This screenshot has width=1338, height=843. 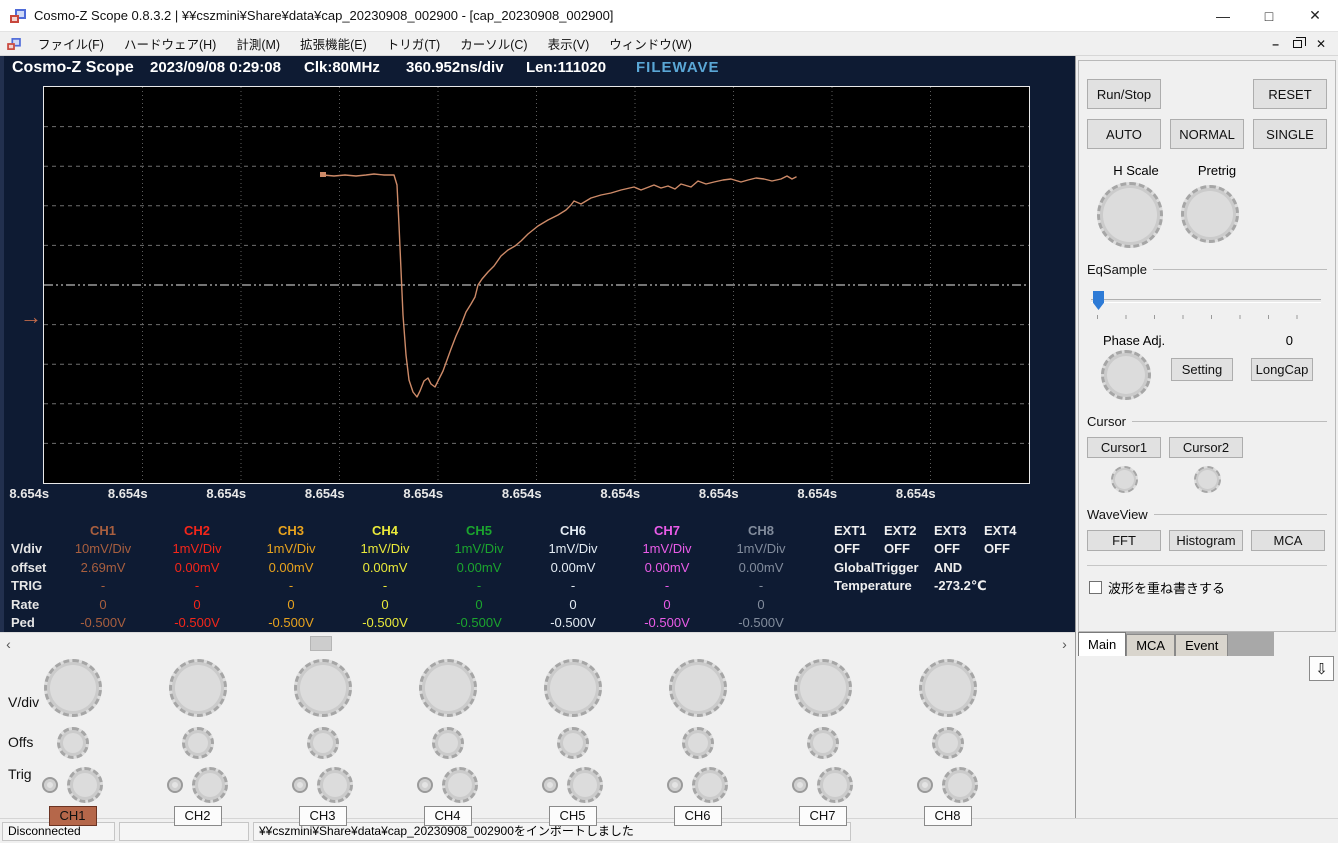 I want to click on channel-select-button: CH4, so click(x=447, y=816).